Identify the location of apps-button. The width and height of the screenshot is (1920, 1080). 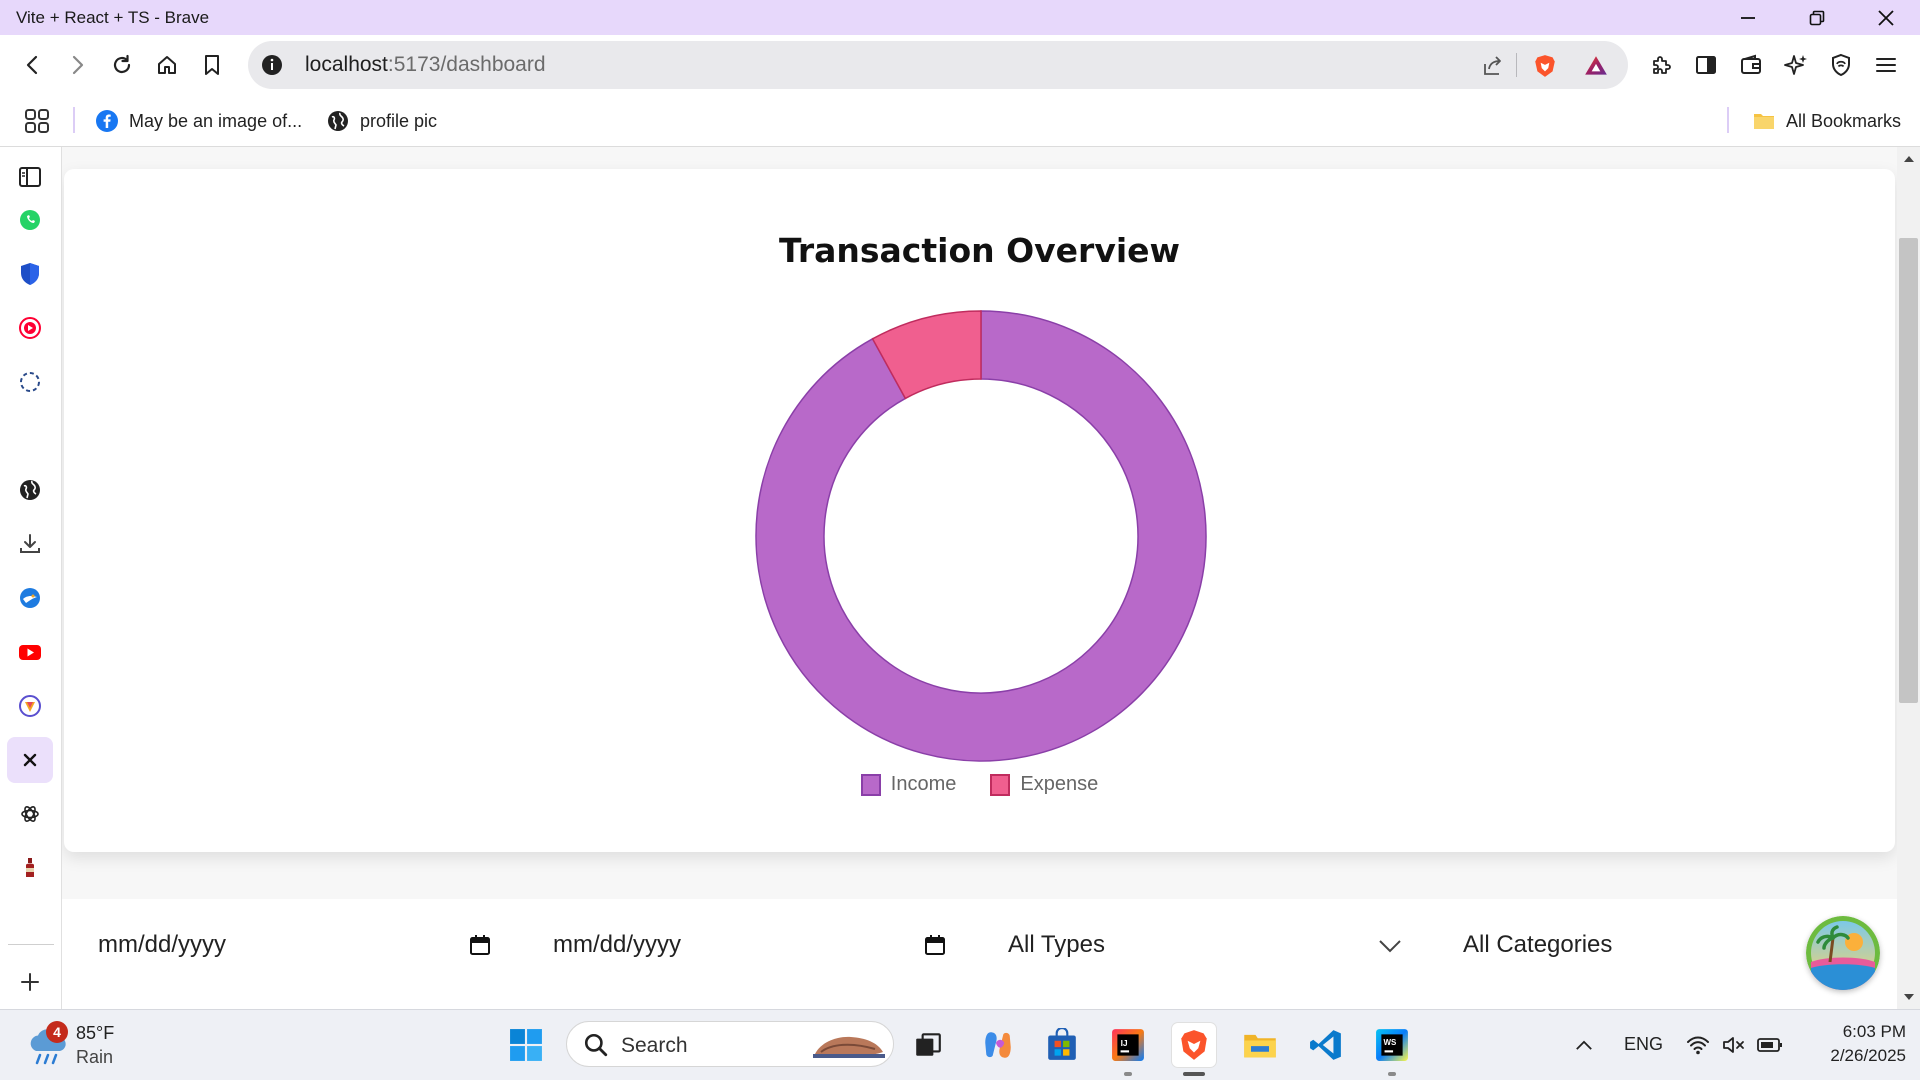
(37, 121).